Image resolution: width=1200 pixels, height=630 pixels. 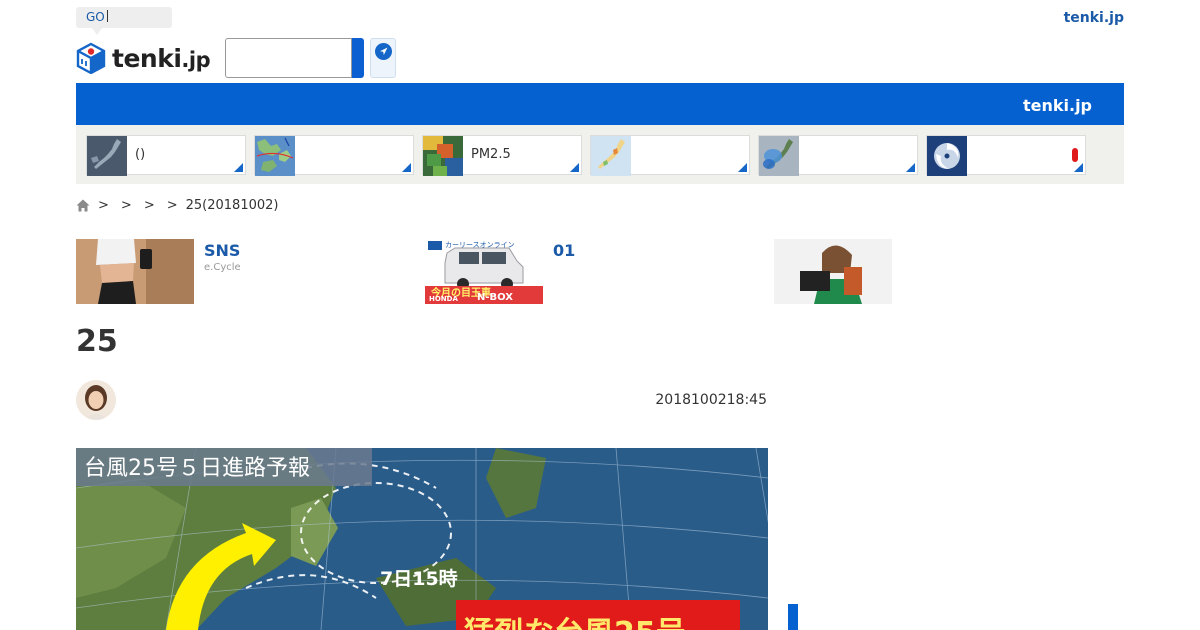 What do you see at coordinates (491, 154) in the screenshot?
I see `map-label: PM2.5` at bounding box center [491, 154].